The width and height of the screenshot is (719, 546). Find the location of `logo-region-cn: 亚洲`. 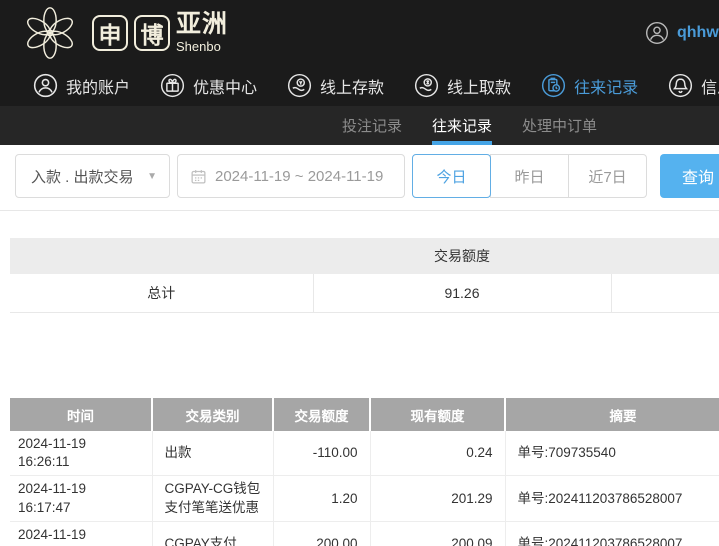

logo-region-cn: 亚洲 is located at coordinates (202, 24).